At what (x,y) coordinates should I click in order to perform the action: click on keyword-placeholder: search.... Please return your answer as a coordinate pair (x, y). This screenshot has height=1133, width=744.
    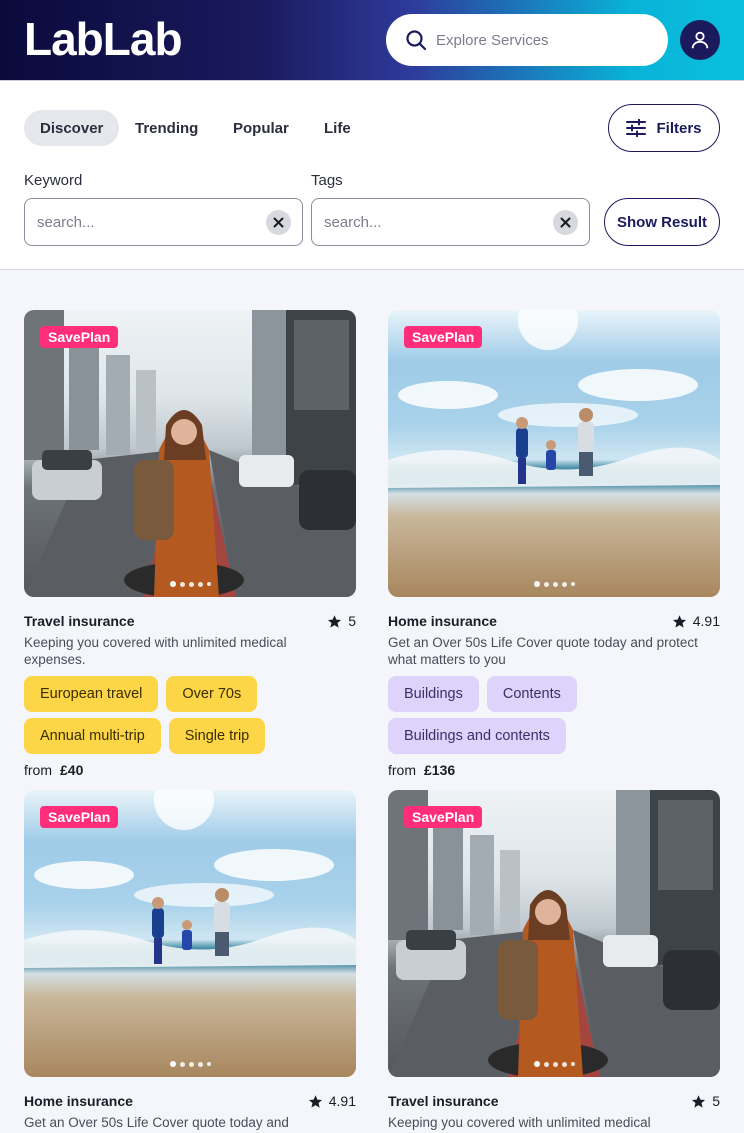
    Looking at the image, I should click on (66, 222).